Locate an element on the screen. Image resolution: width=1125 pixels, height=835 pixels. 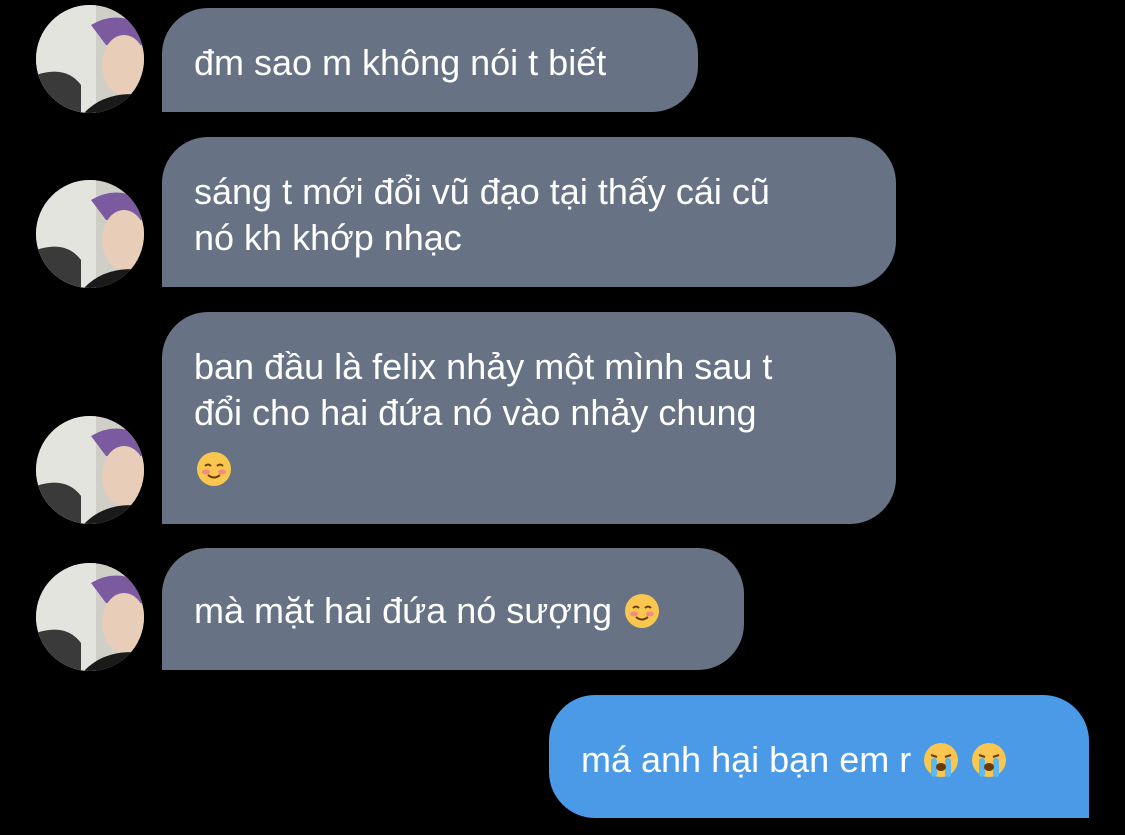
message-text: má anh hại bạn em r is located at coordinates (746, 759).